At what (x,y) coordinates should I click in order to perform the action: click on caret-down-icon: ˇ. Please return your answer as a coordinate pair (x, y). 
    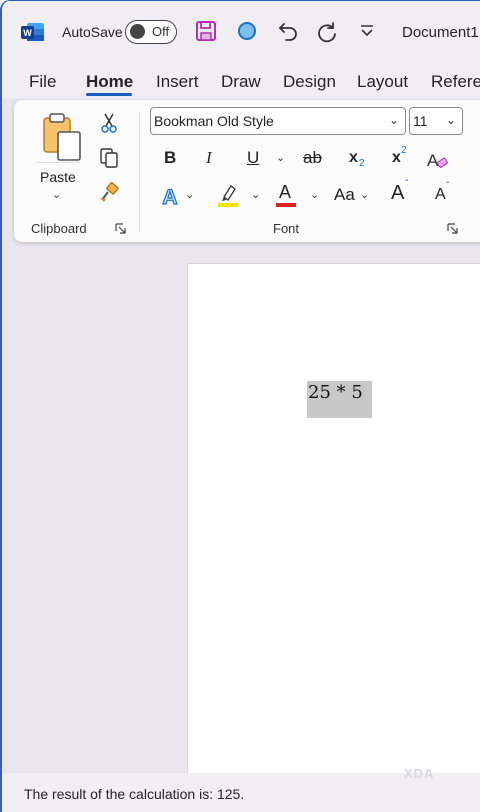
    Looking at the image, I should click on (448, 186).